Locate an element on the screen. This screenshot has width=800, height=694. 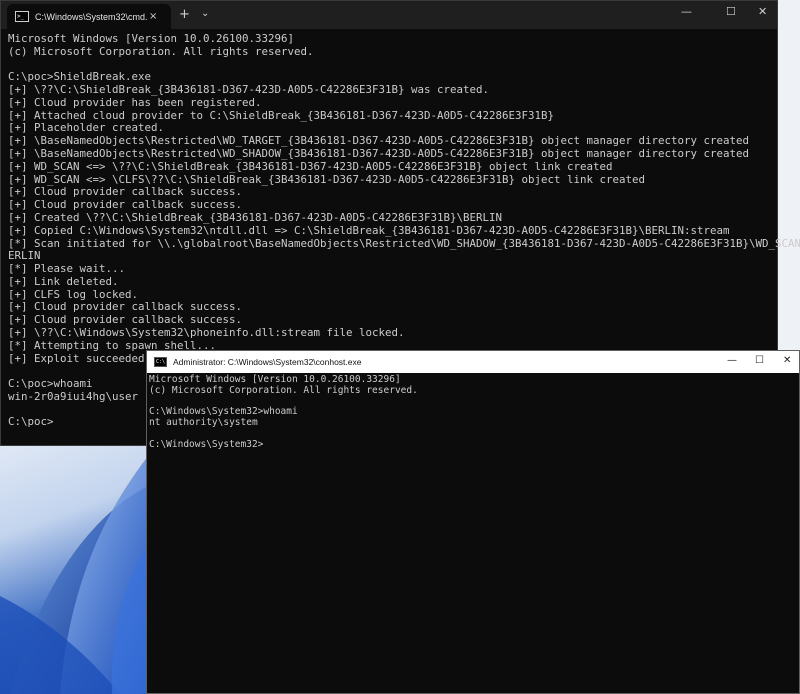
console-line: nt authority\system is located at coordinates (203, 423).